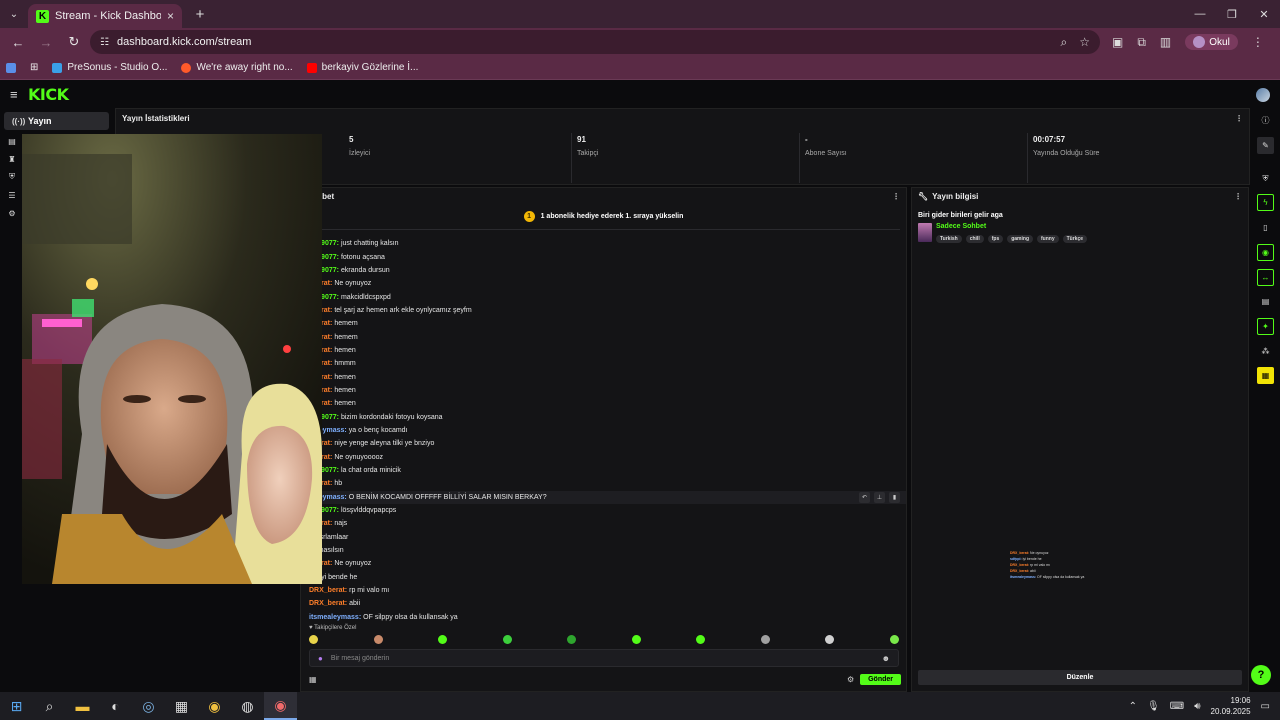 Image resolution: width=1280 pixels, height=720 pixels. What do you see at coordinates (104, 42) in the screenshot?
I see `site-info-icon: ☷` at bounding box center [104, 42].